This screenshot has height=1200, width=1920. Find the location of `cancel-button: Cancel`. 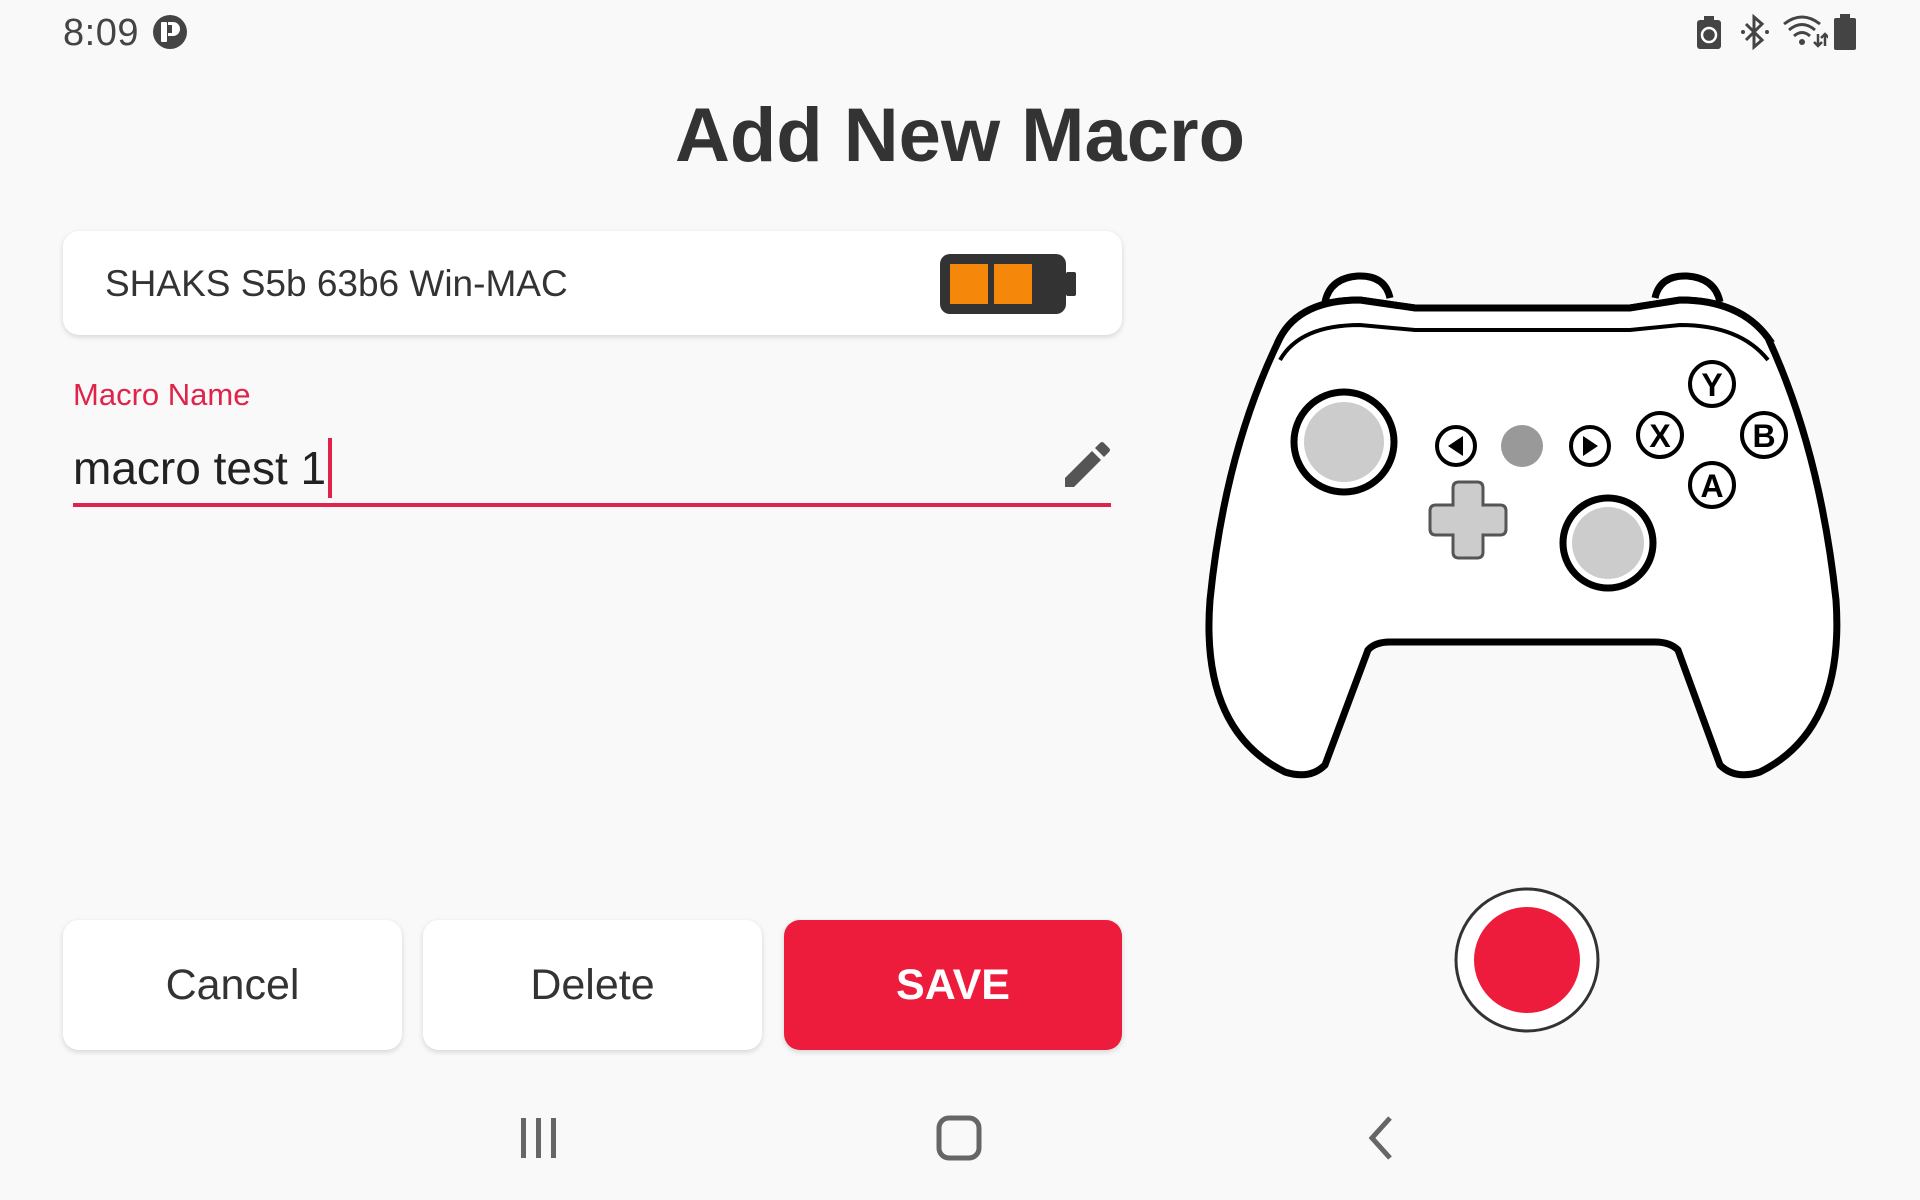

cancel-button: Cancel is located at coordinates (232, 985).